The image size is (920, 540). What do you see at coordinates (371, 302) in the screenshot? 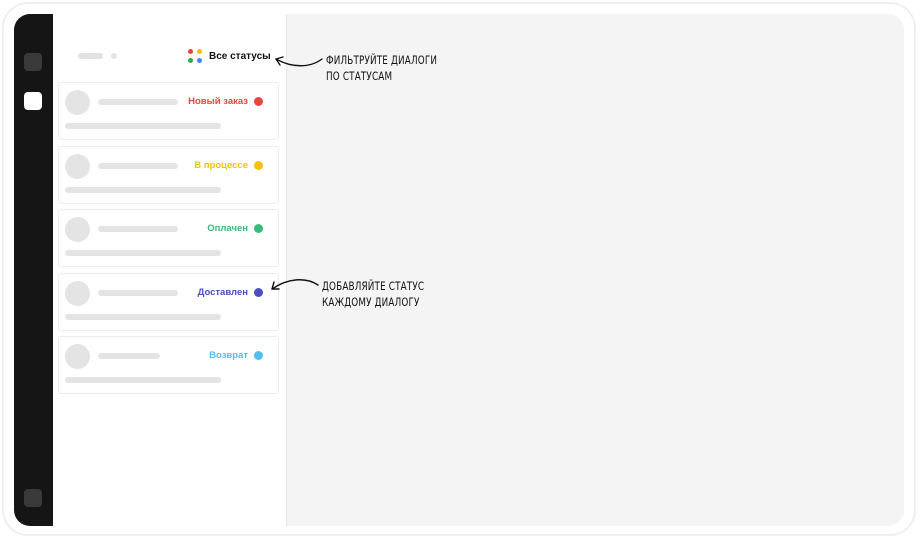
I see `status-hint-line2: КАЖДОМУ ДИАЛОГУ` at bounding box center [371, 302].